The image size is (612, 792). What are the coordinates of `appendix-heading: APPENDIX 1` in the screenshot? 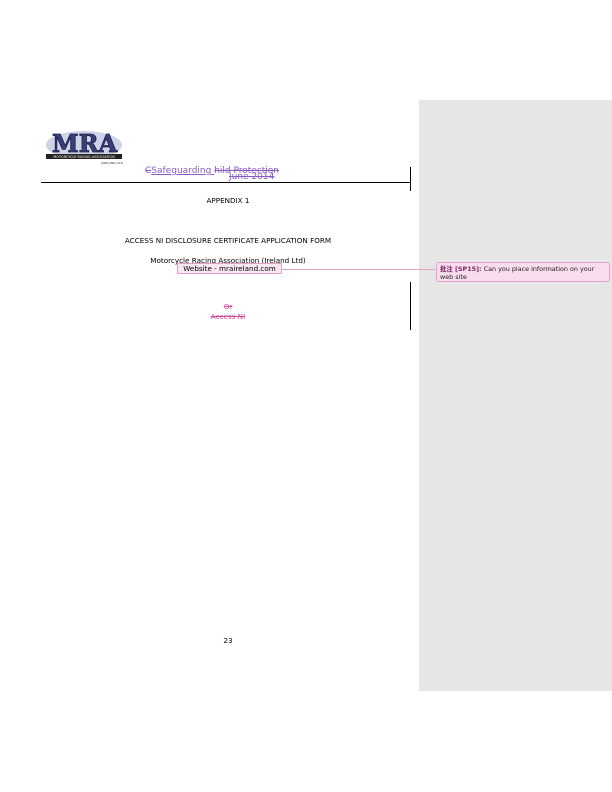 It's located at (228, 200).